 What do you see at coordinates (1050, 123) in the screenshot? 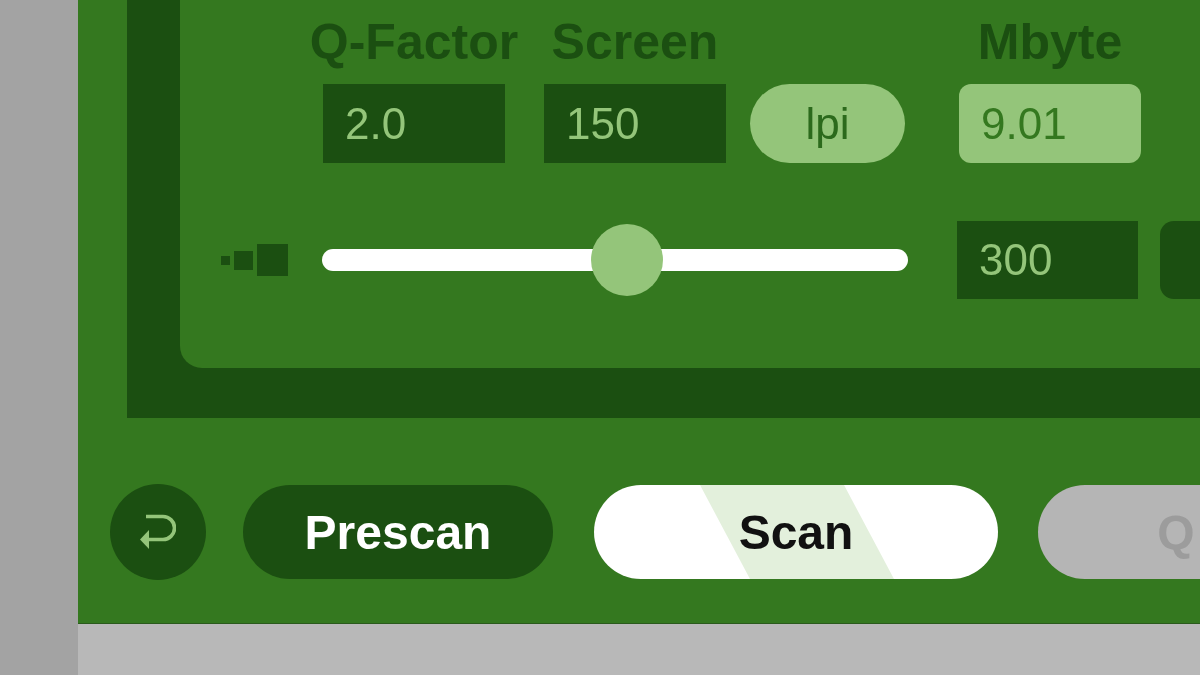
I see `input-field: 9.01` at bounding box center [1050, 123].